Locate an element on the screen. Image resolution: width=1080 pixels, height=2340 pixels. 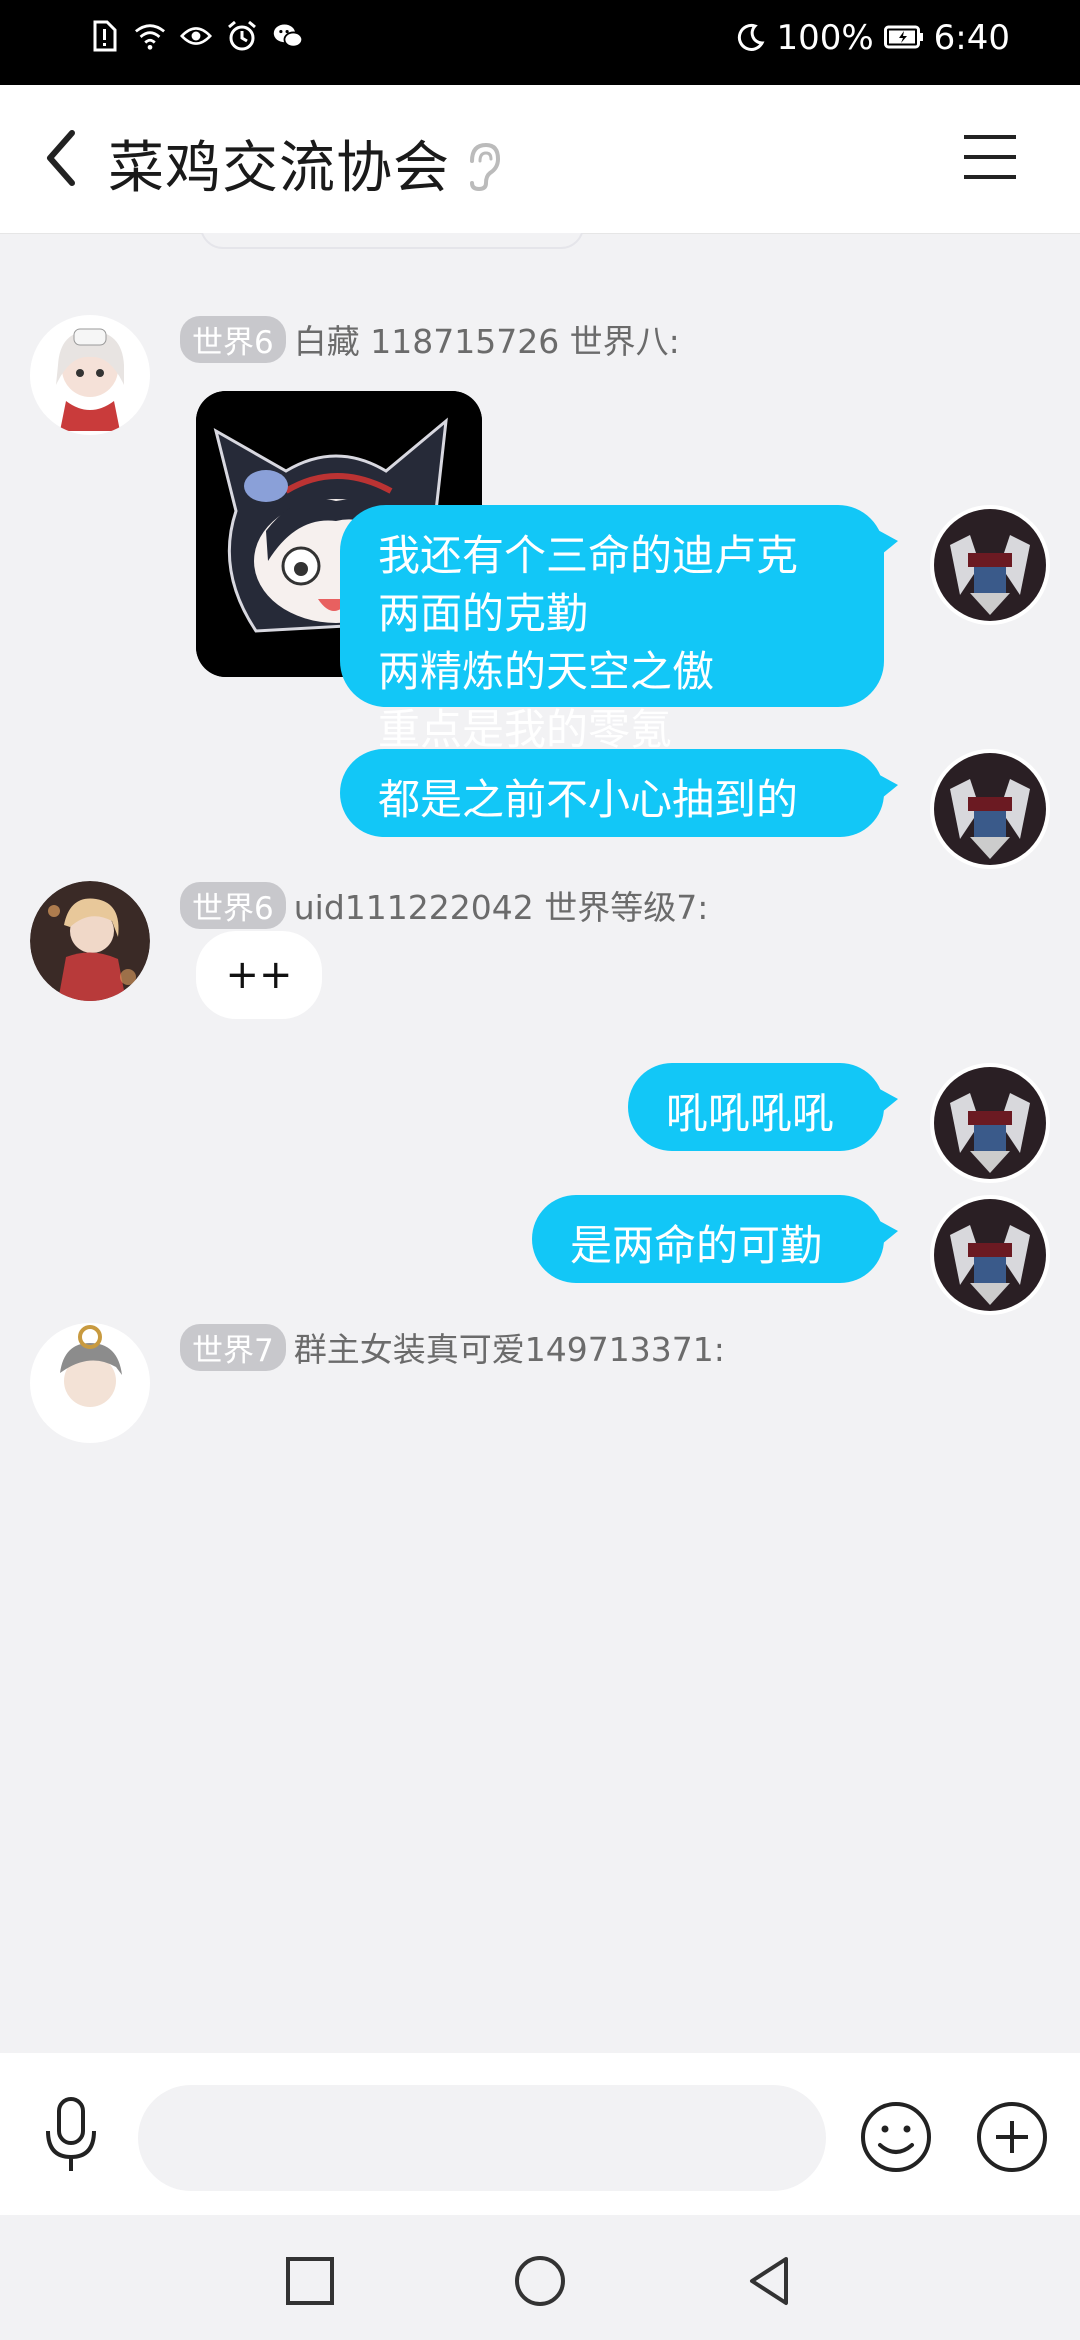
system-nav-bar is located at coordinates (540, 2277).